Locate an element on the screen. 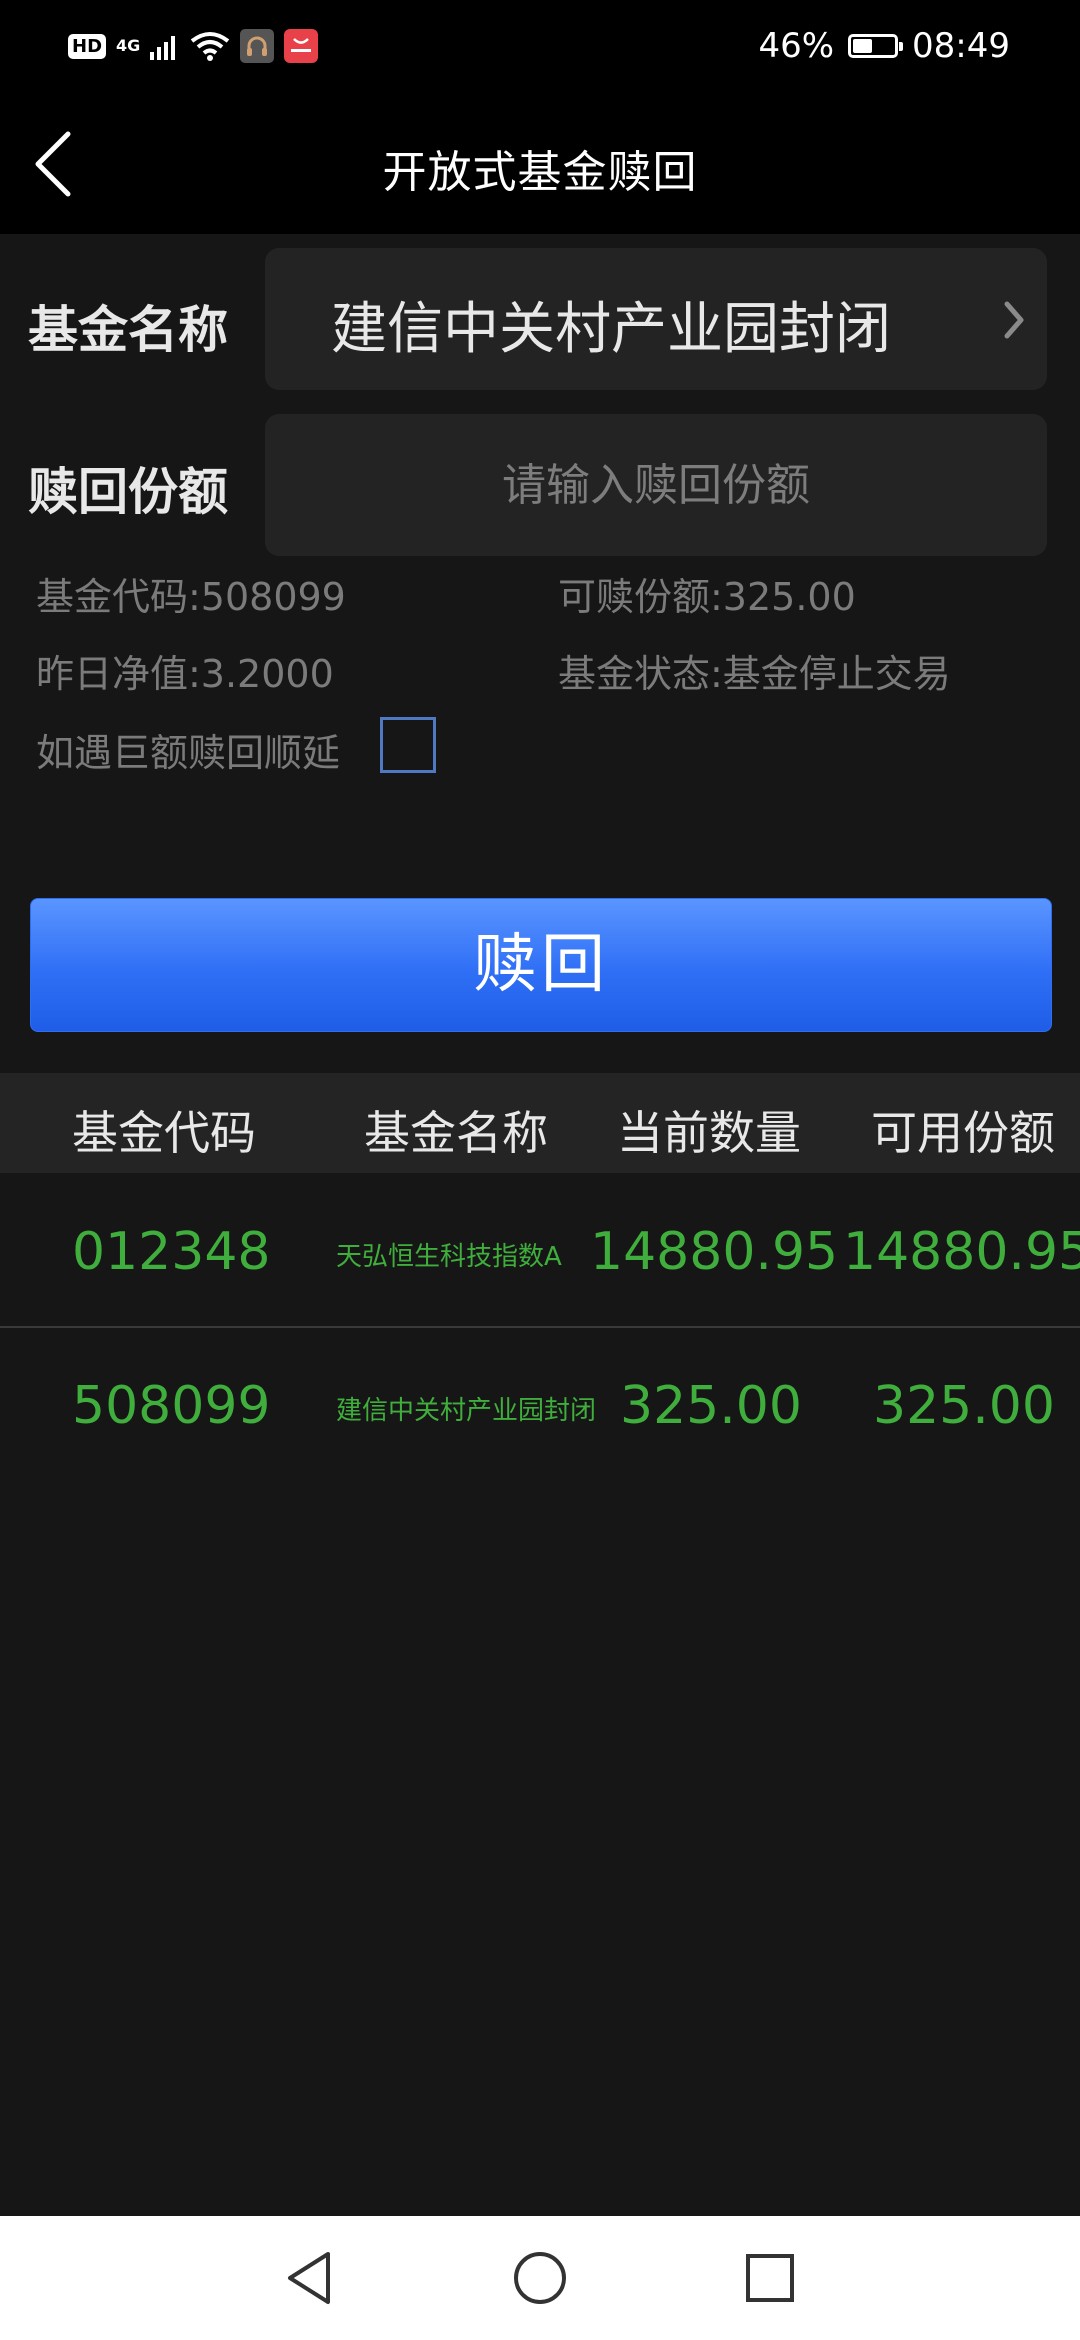 This screenshot has width=1080, height=2340. amount-row: 赎回份额 is located at coordinates (540, 485).